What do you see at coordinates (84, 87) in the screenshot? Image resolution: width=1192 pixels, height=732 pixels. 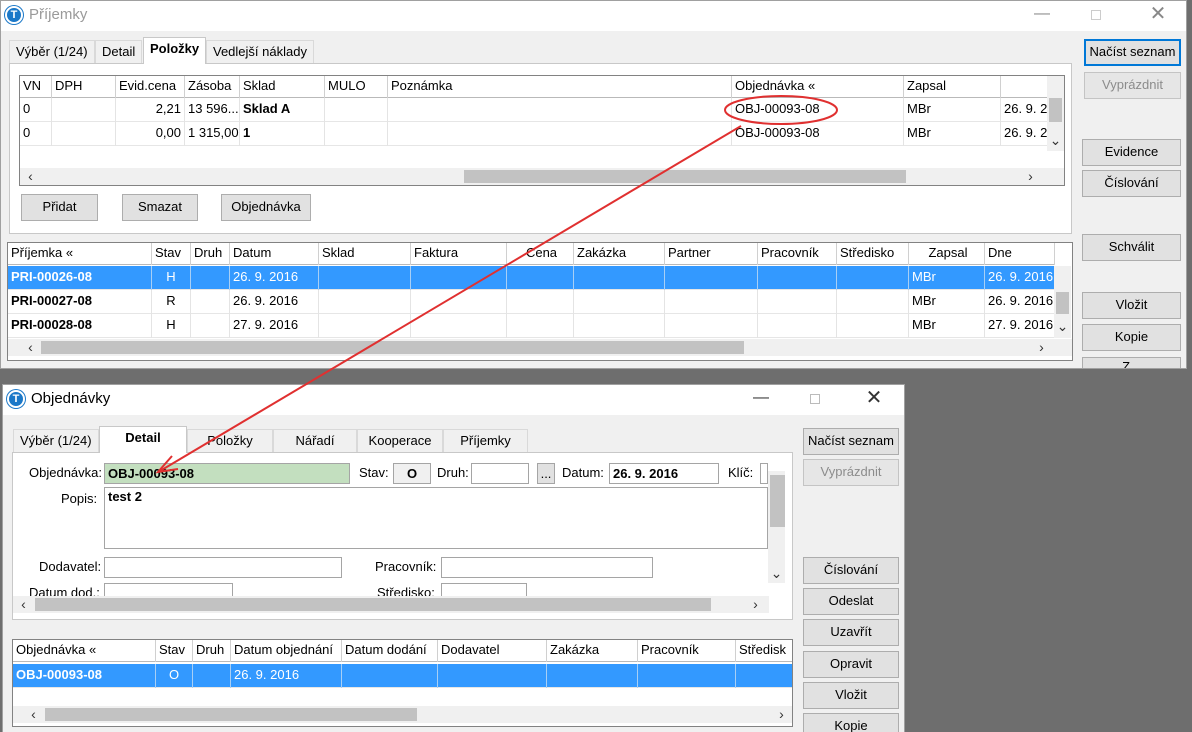 I see `col-dph: DPH` at bounding box center [84, 87].